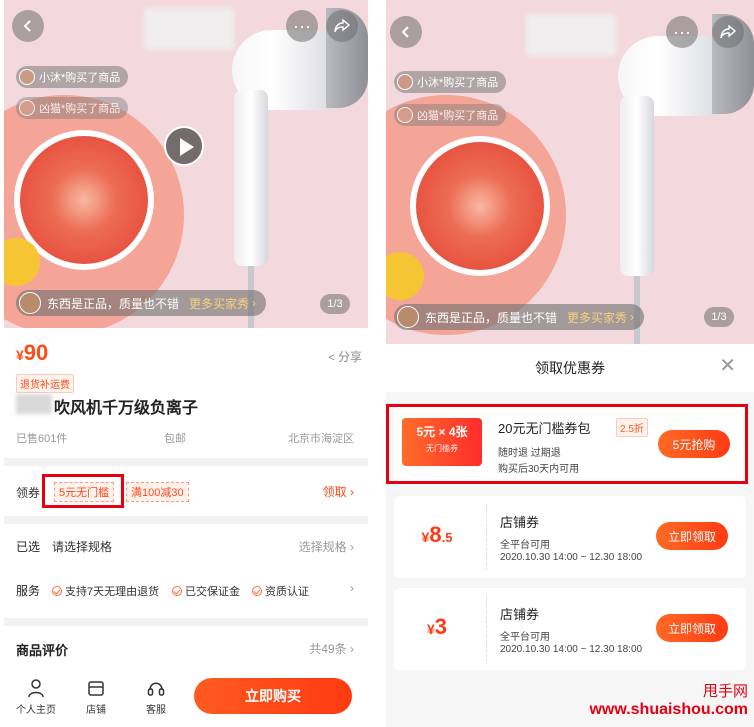 This screenshot has width=754, height=727. What do you see at coordinates (157, 492) in the screenshot?
I see `coupon-tag: 满100减30` at bounding box center [157, 492].